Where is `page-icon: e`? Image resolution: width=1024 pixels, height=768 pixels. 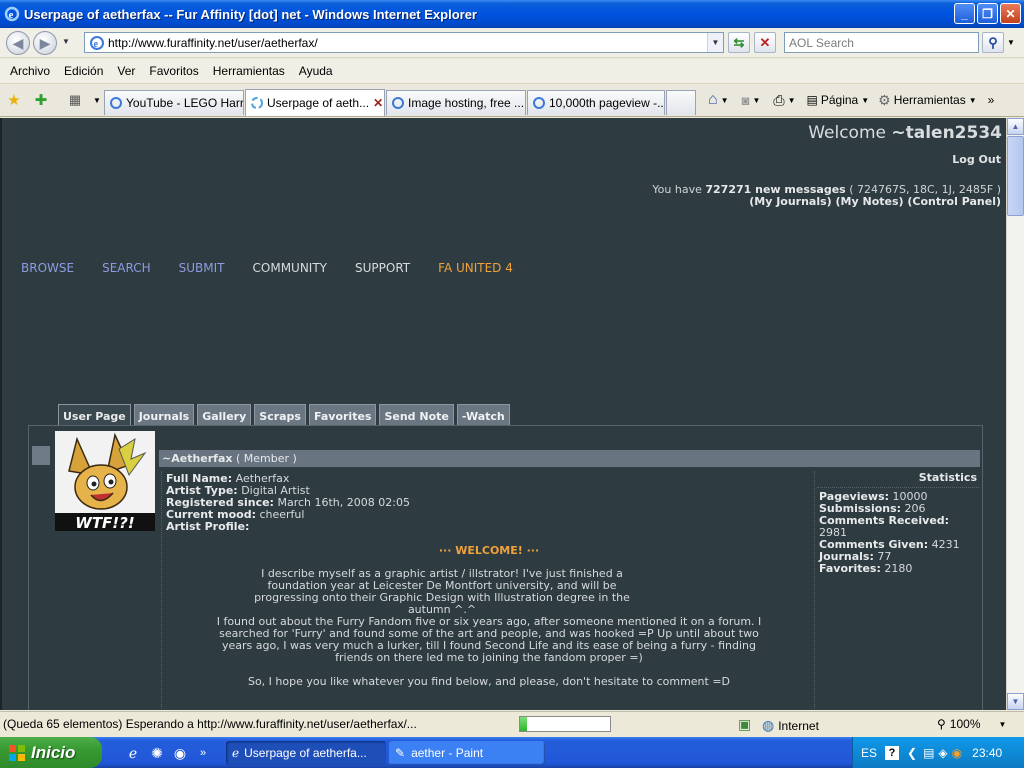
page-icon: e is located at coordinates (97, 42).